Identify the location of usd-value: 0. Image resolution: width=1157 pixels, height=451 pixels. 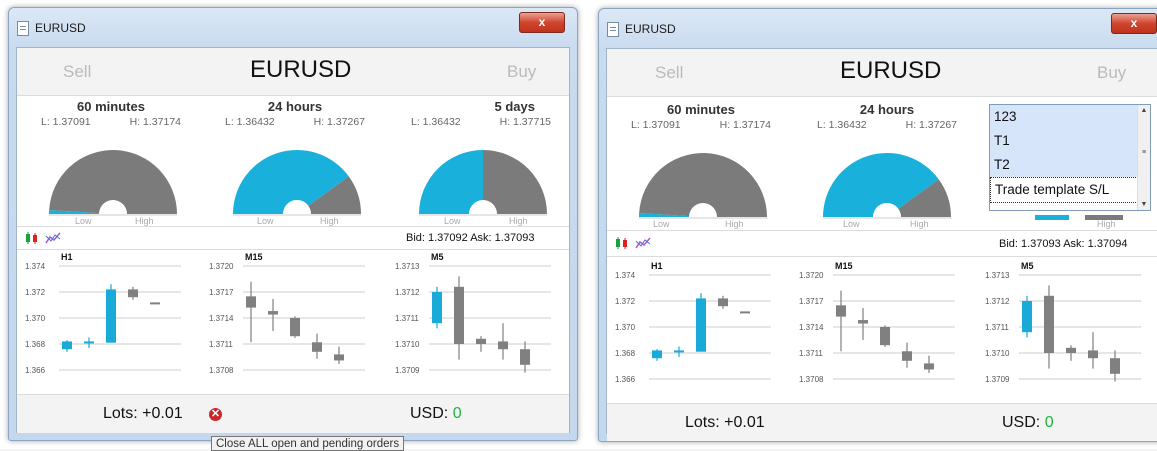
(457, 413).